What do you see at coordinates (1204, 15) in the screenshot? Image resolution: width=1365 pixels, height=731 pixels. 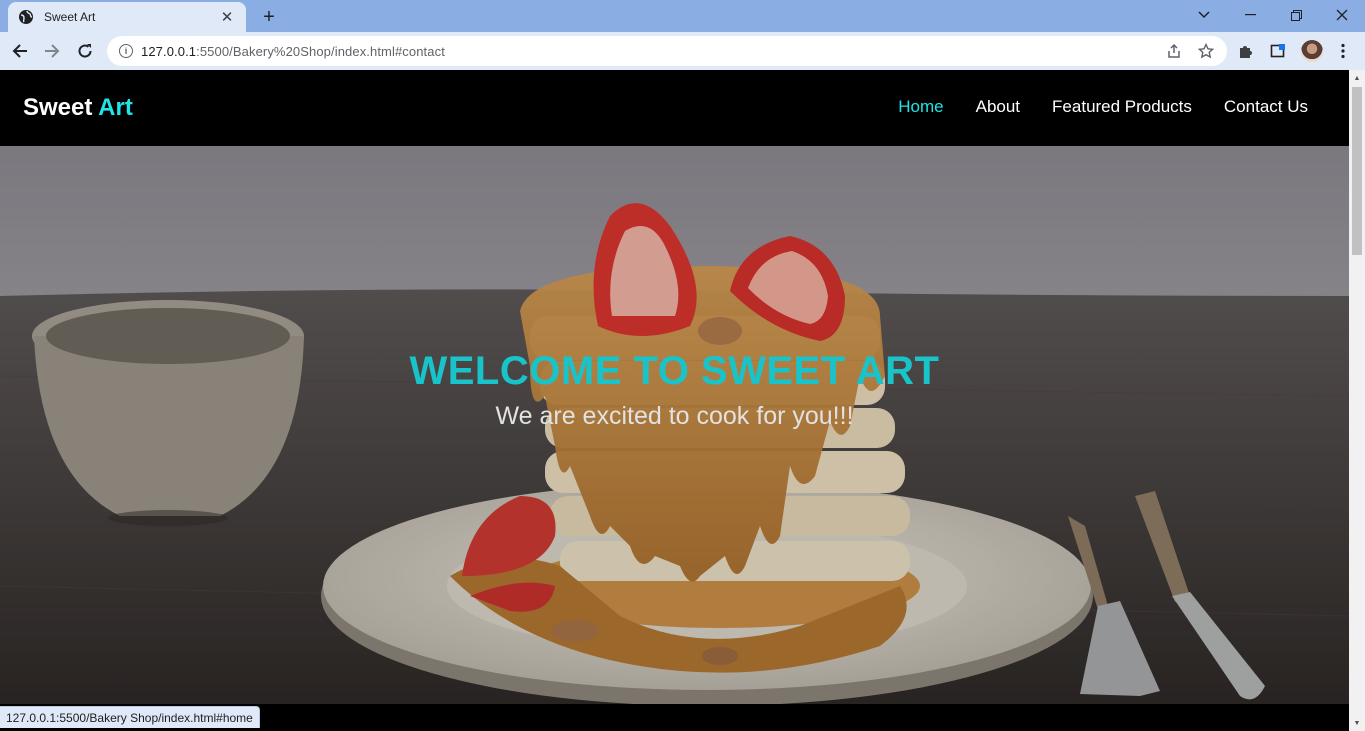 I see `tab-search-chevron-down-icon` at bounding box center [1204, 15].